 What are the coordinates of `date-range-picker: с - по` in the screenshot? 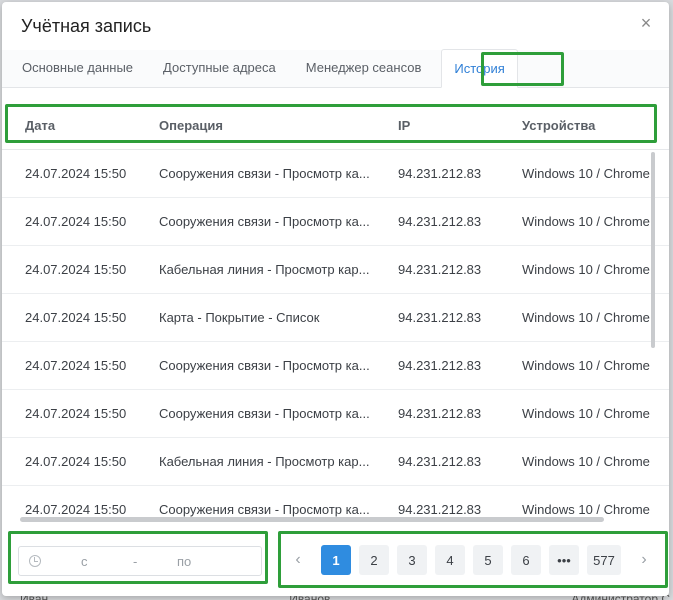 It's located at (140, 561).